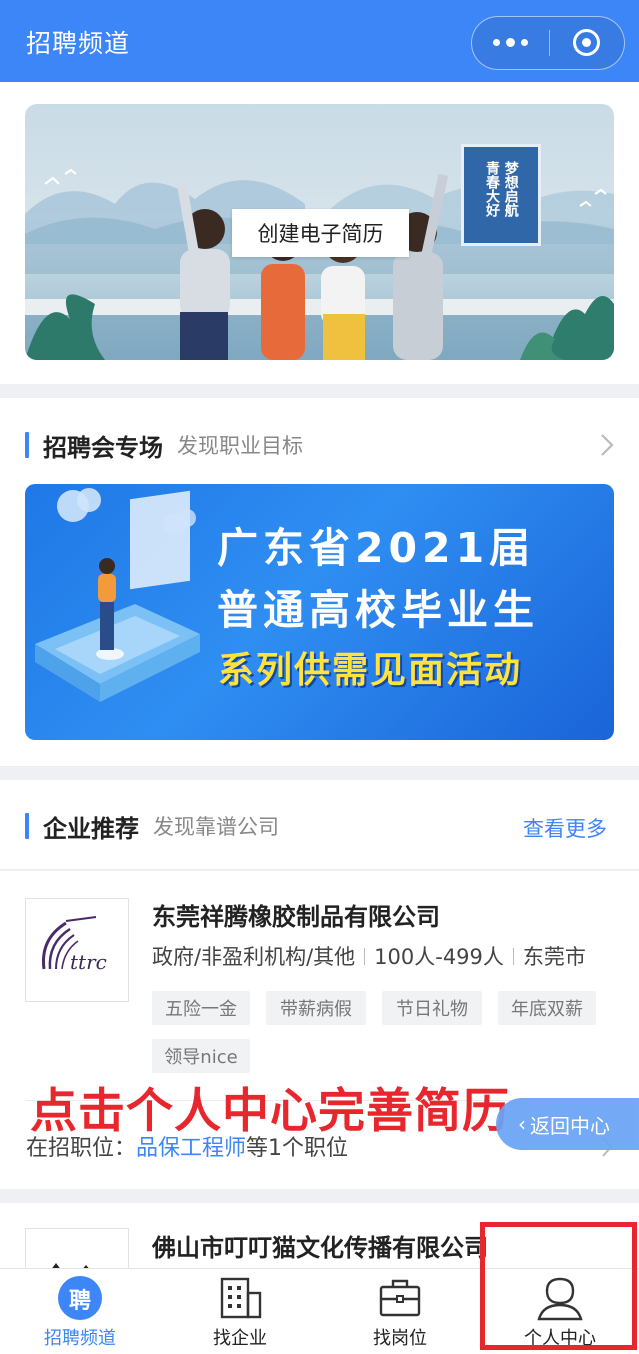 This screenshot has width=639, height=1354. What do you see at coordinates (216, 827) in the screenshot?
I see `company-section-subtitle: 发现靠谱公司` at bounding box center [216, 827].